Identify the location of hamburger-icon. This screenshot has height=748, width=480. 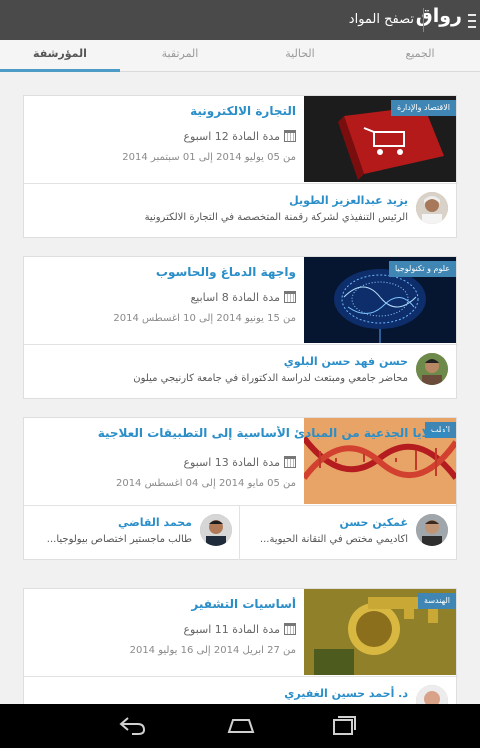
(471, 20).